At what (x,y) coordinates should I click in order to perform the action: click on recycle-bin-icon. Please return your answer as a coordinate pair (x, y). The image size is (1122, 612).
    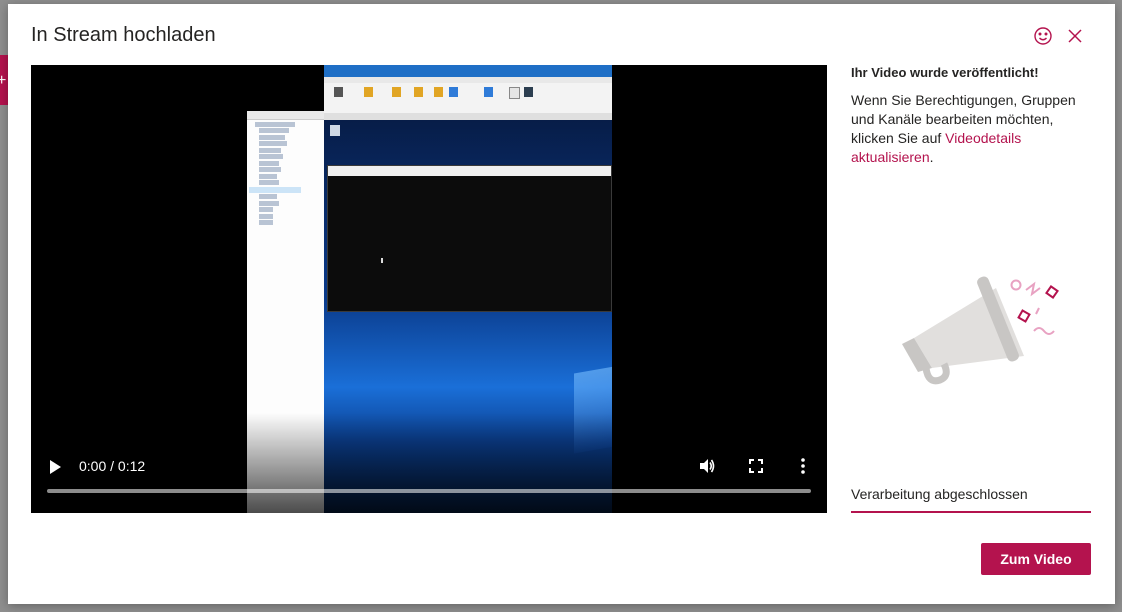
    Looking at the image, I should click on (335, 130).